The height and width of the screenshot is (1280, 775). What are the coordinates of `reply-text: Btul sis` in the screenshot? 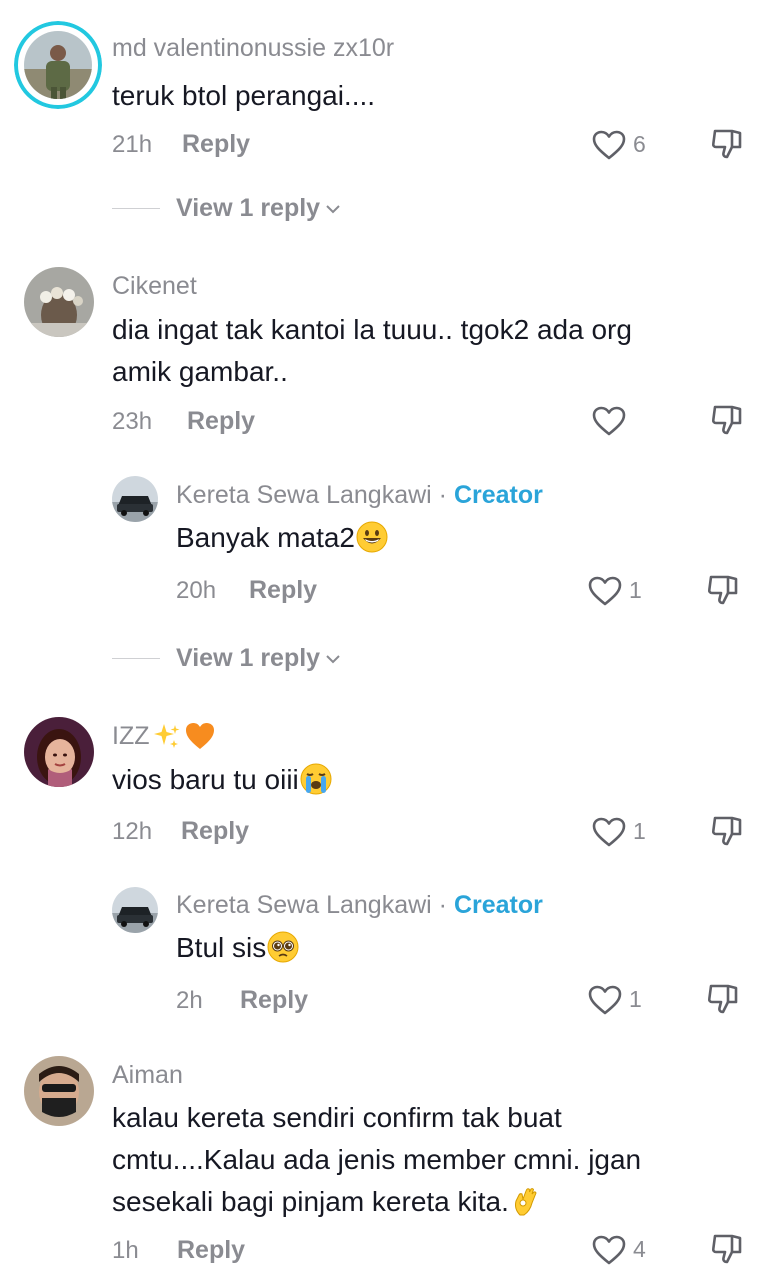 It's located at (221, 947).